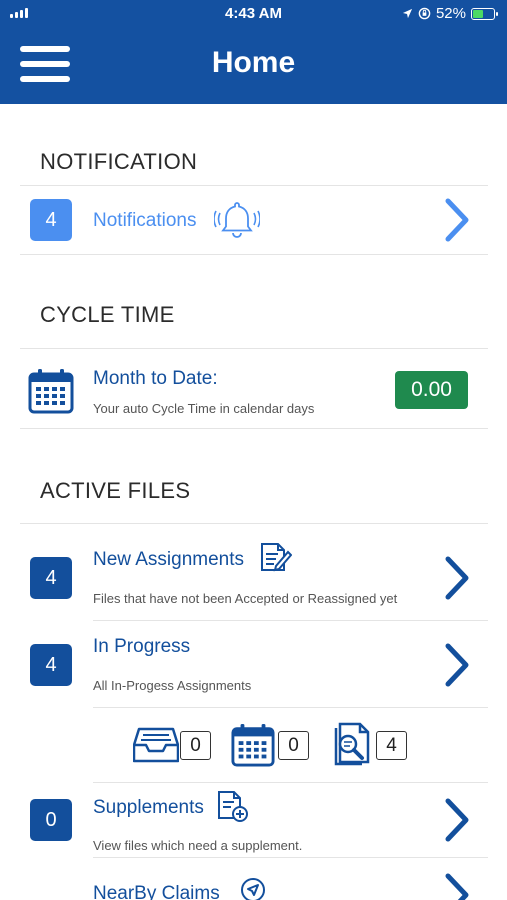 This screenshot has width=507, height=900. Describe the element at coordinates (457, 886) in the screenshot. I see `nearby-claims-chevron-icon` at that location.